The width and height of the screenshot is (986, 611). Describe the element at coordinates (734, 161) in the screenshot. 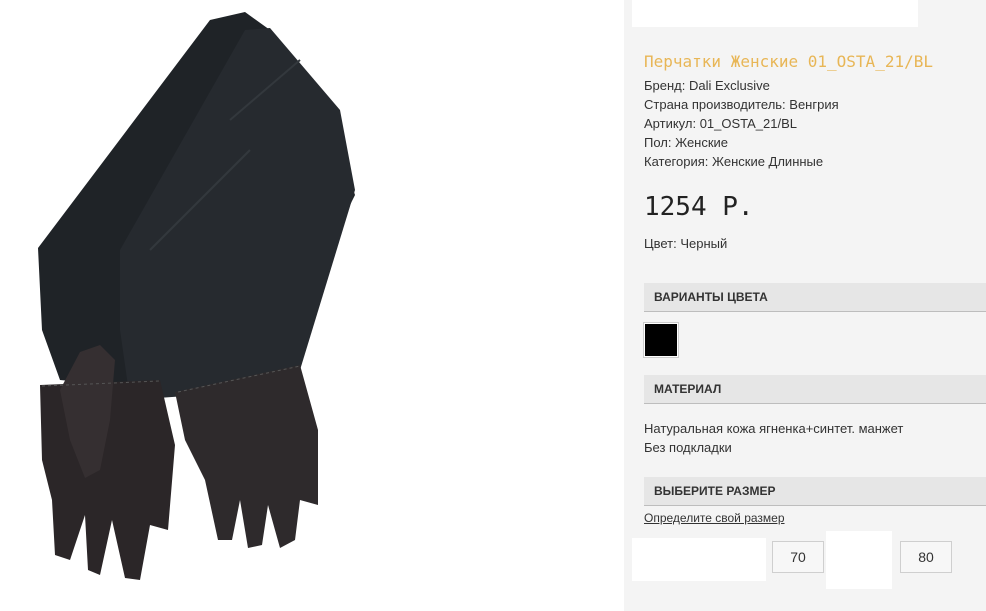

I see `product-category: Категория: Женские Длинные` at that location.